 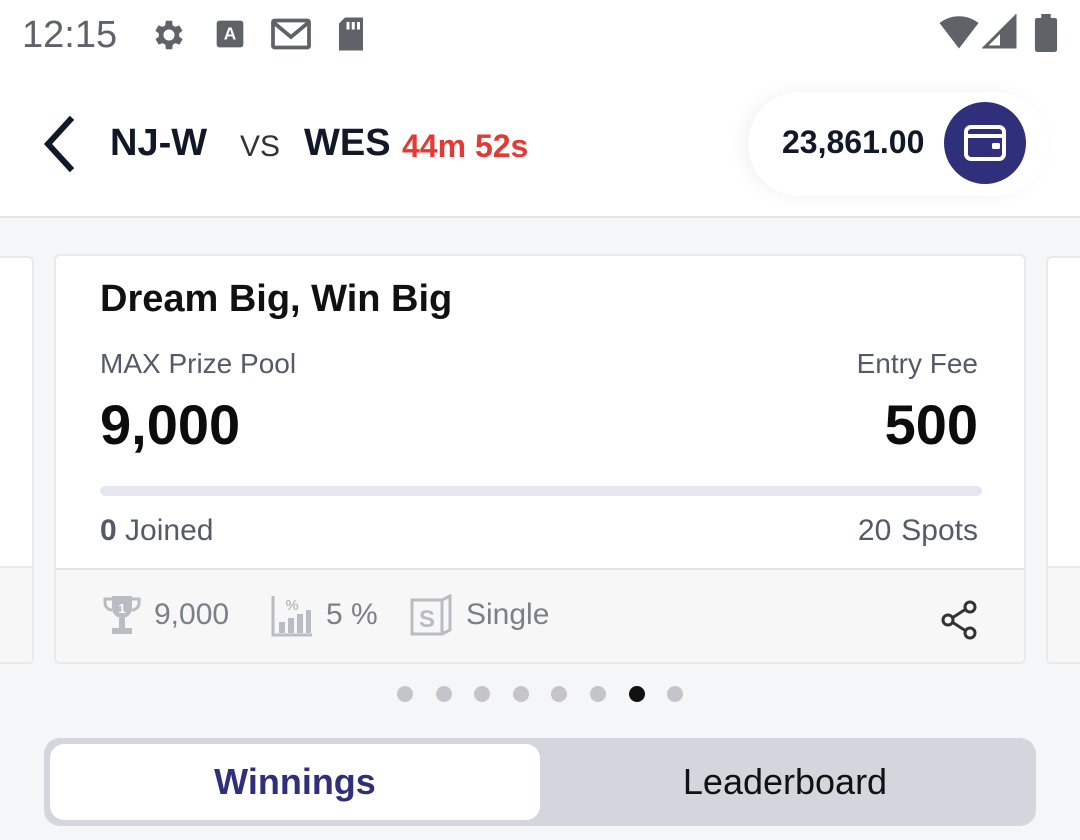 I want to click on spots-number: 20, so click(x=874, y=530).